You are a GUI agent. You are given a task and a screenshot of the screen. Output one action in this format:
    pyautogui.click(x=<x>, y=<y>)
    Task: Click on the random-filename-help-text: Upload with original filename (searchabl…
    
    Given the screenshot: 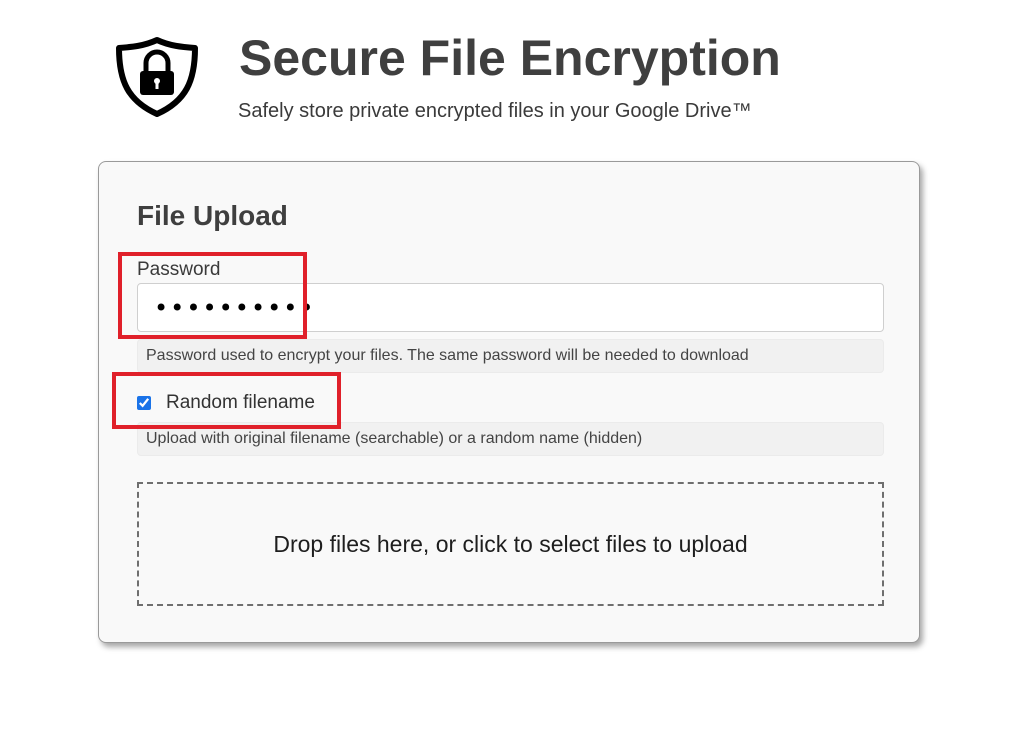 What is the action you would take?
    pyautogui.click(x=510, y=439)
    